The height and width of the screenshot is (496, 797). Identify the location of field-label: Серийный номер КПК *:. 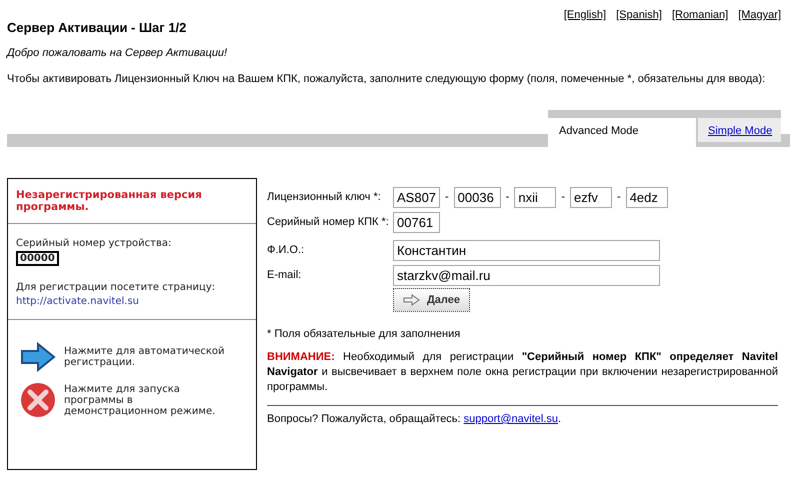
(328, 222).